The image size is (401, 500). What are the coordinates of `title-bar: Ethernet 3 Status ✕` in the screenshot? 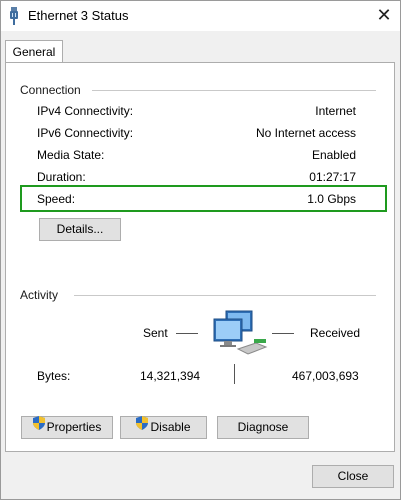 It's located at (200, 16).